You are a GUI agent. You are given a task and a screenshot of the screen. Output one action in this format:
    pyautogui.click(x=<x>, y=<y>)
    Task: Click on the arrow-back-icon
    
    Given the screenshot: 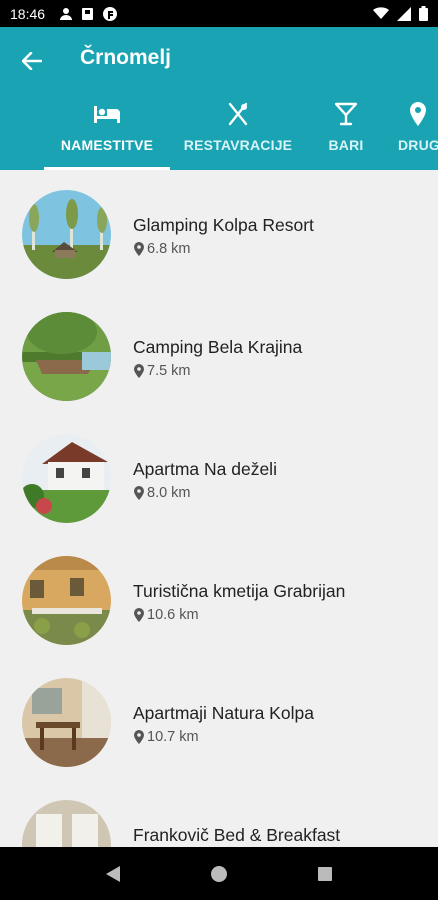 What is the action you would take?
    pyautogui.click(x=32, y=61)
    